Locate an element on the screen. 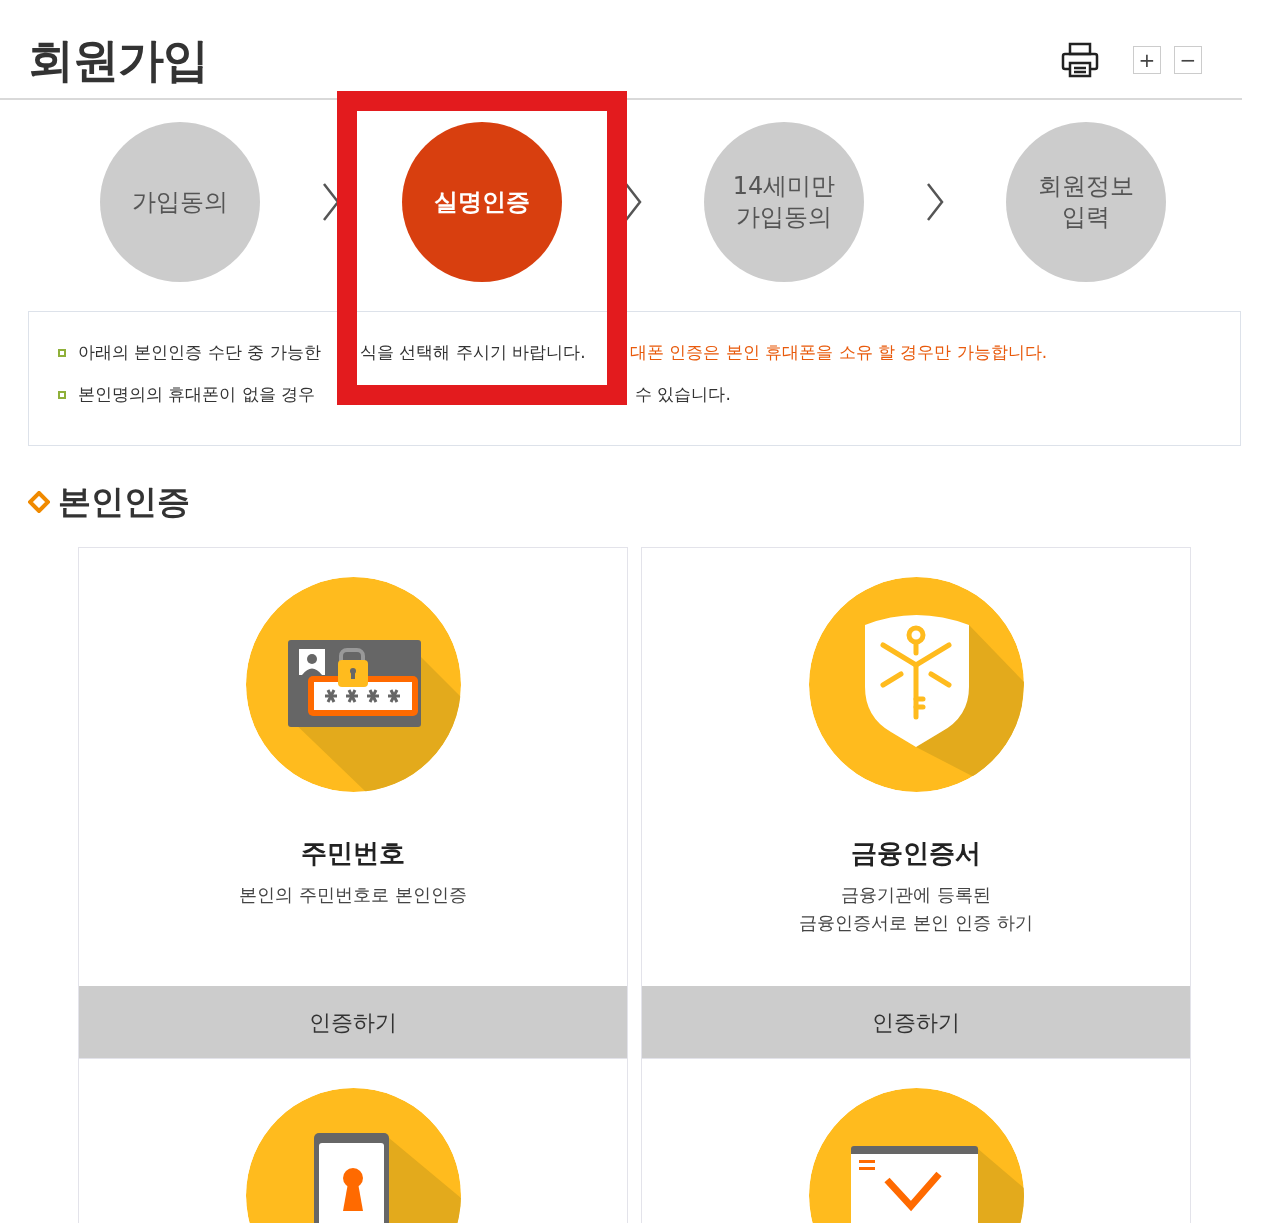  method-description: 본인의 주민번호로 본인인증 is located at coordinates (353, 895).